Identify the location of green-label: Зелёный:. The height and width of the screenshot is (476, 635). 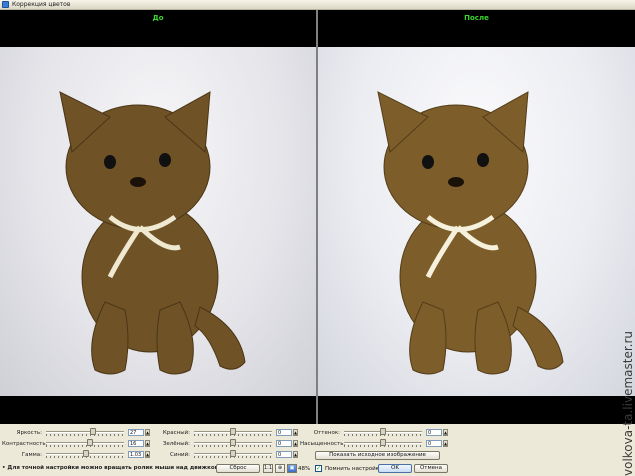
(176, 443).